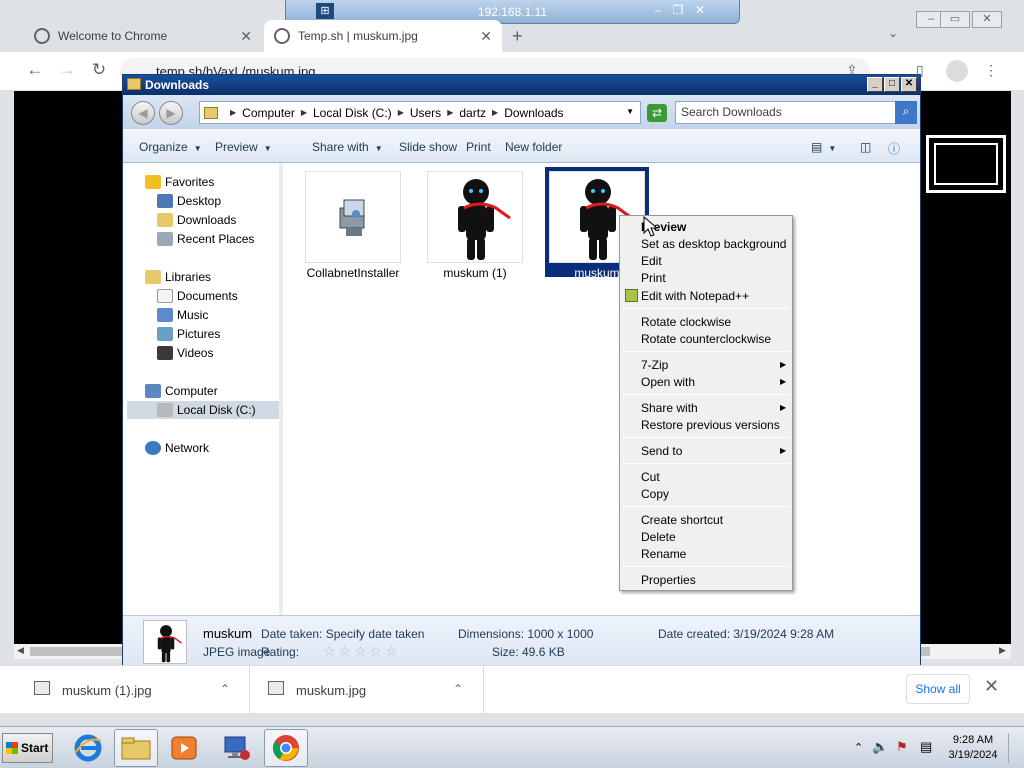 The image size is (1024, 768). What do you see at coordinates (650, 477) in the screenshot?
I see `menu-item-cut: Cut` at bounding box center [650, 477].